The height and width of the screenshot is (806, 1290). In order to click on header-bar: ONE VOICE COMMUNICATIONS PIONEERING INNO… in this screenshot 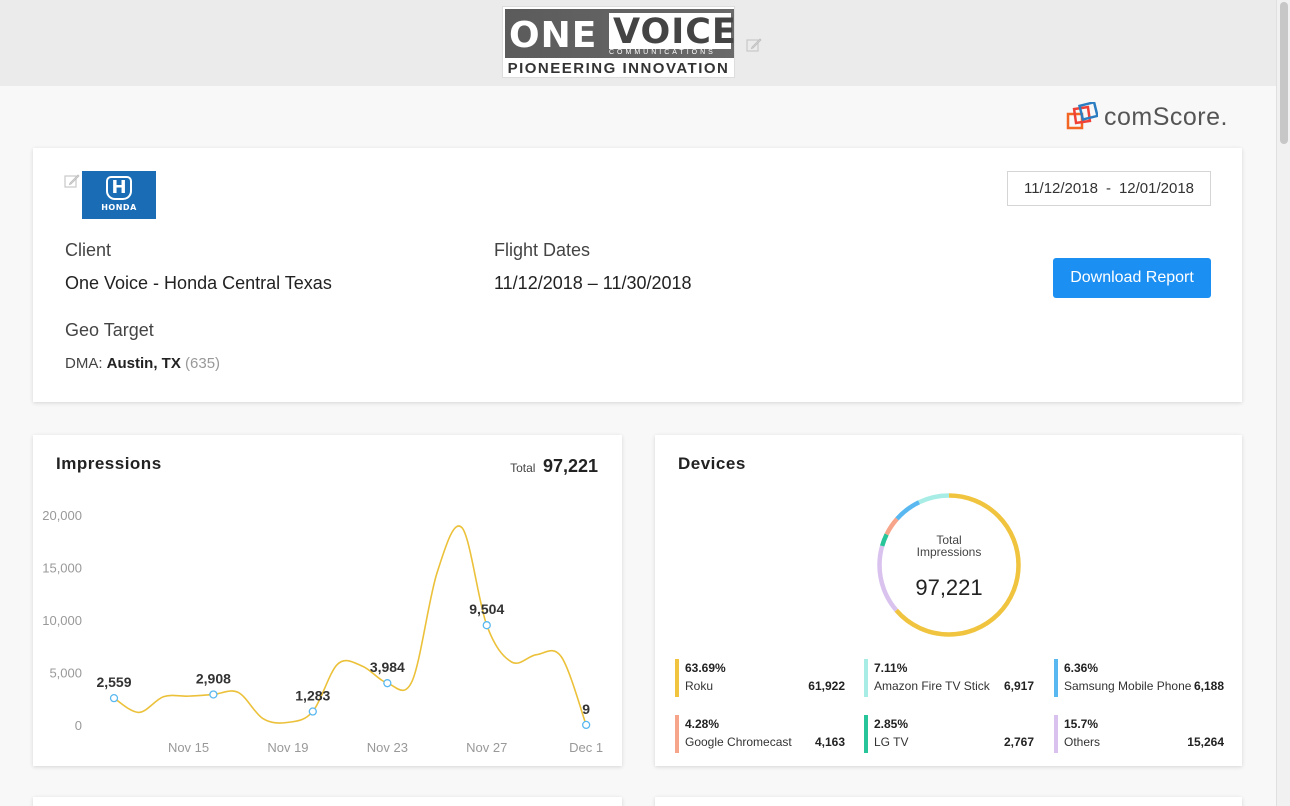, I will do `click(638, 43)`.